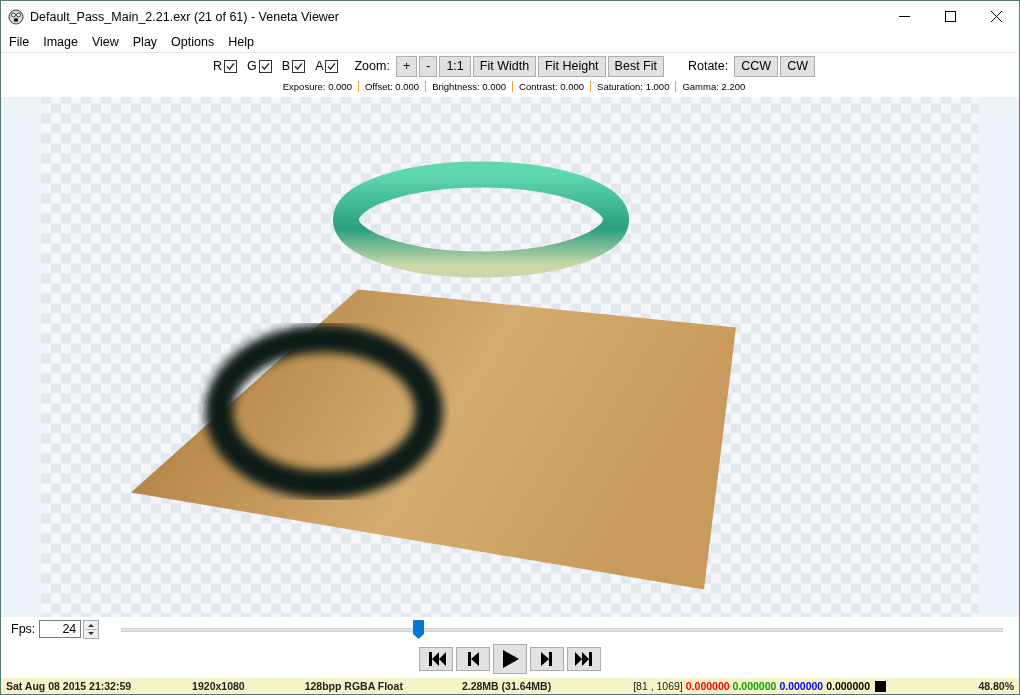 The width and height of the screenshot is (1020, 695). I want to click on zoom-button: +, so click(406, 66).